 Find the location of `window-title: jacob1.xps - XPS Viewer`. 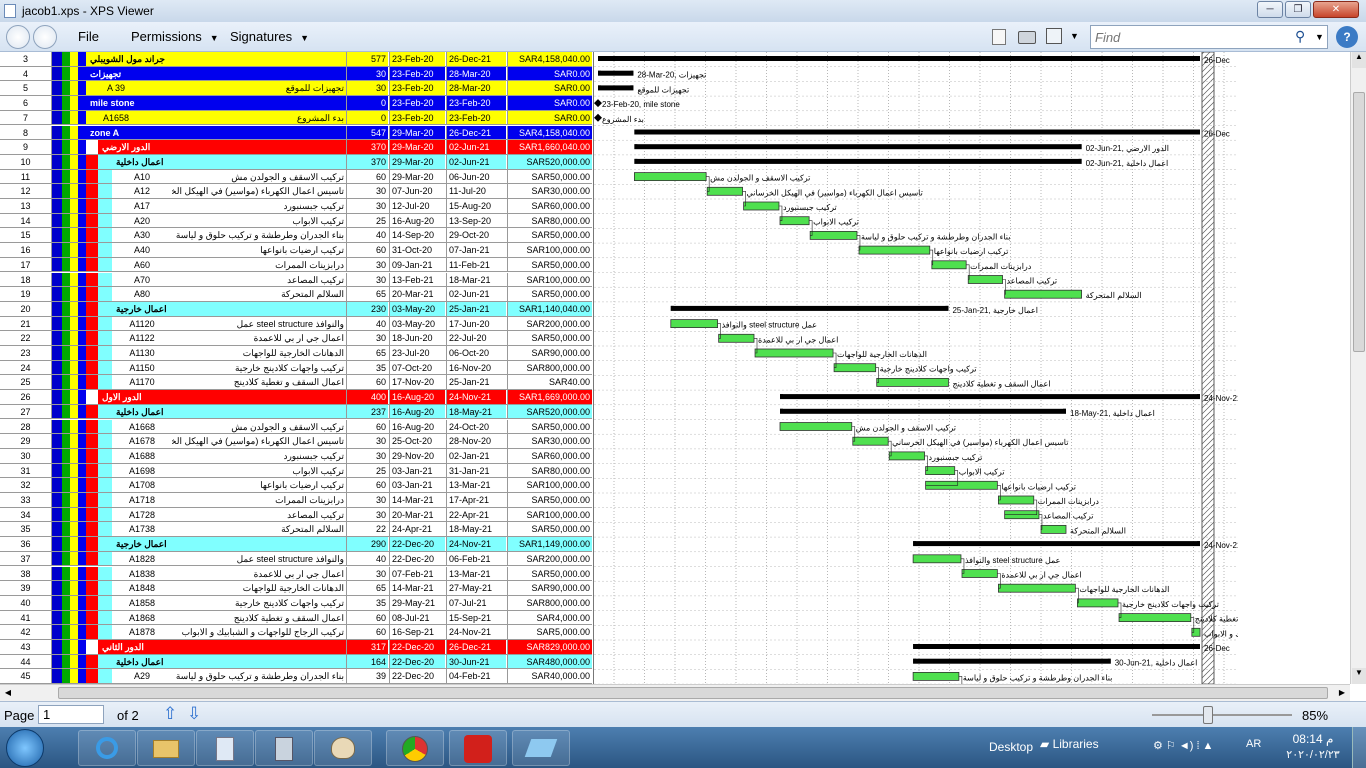

window-title: jacob1.xps - XPS Viewer is located at coordinates (88, 11).